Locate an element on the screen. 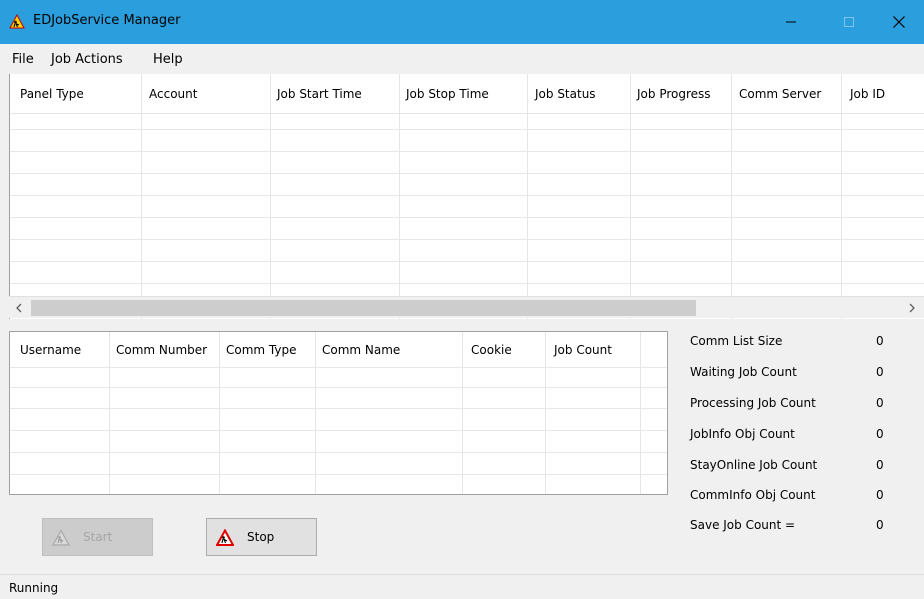 The image size is (924, 599). app-icon is located at coordinates (17, 22).